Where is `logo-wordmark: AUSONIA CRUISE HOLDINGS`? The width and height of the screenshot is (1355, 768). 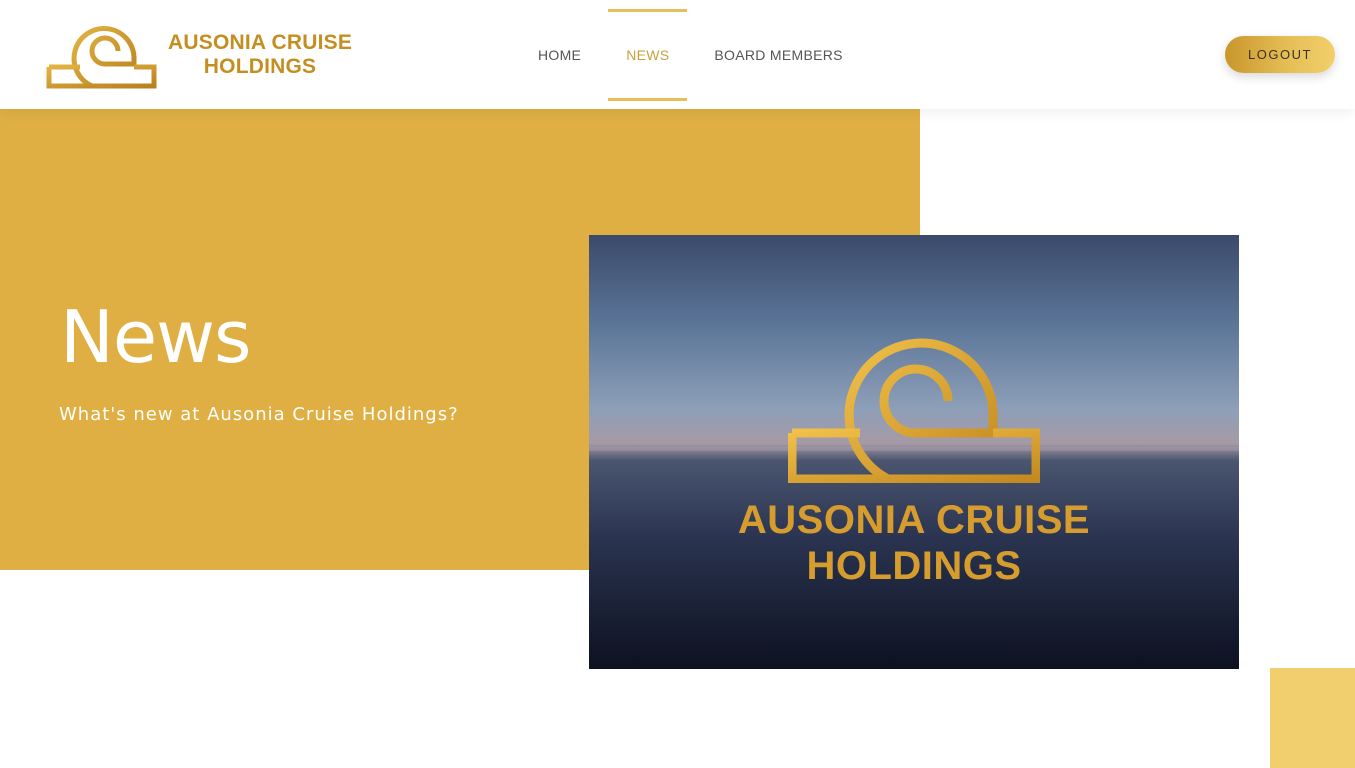 logo-wordmark: AUSONIA CRUISE HOLDINGS is located at coordinates (260, 55).